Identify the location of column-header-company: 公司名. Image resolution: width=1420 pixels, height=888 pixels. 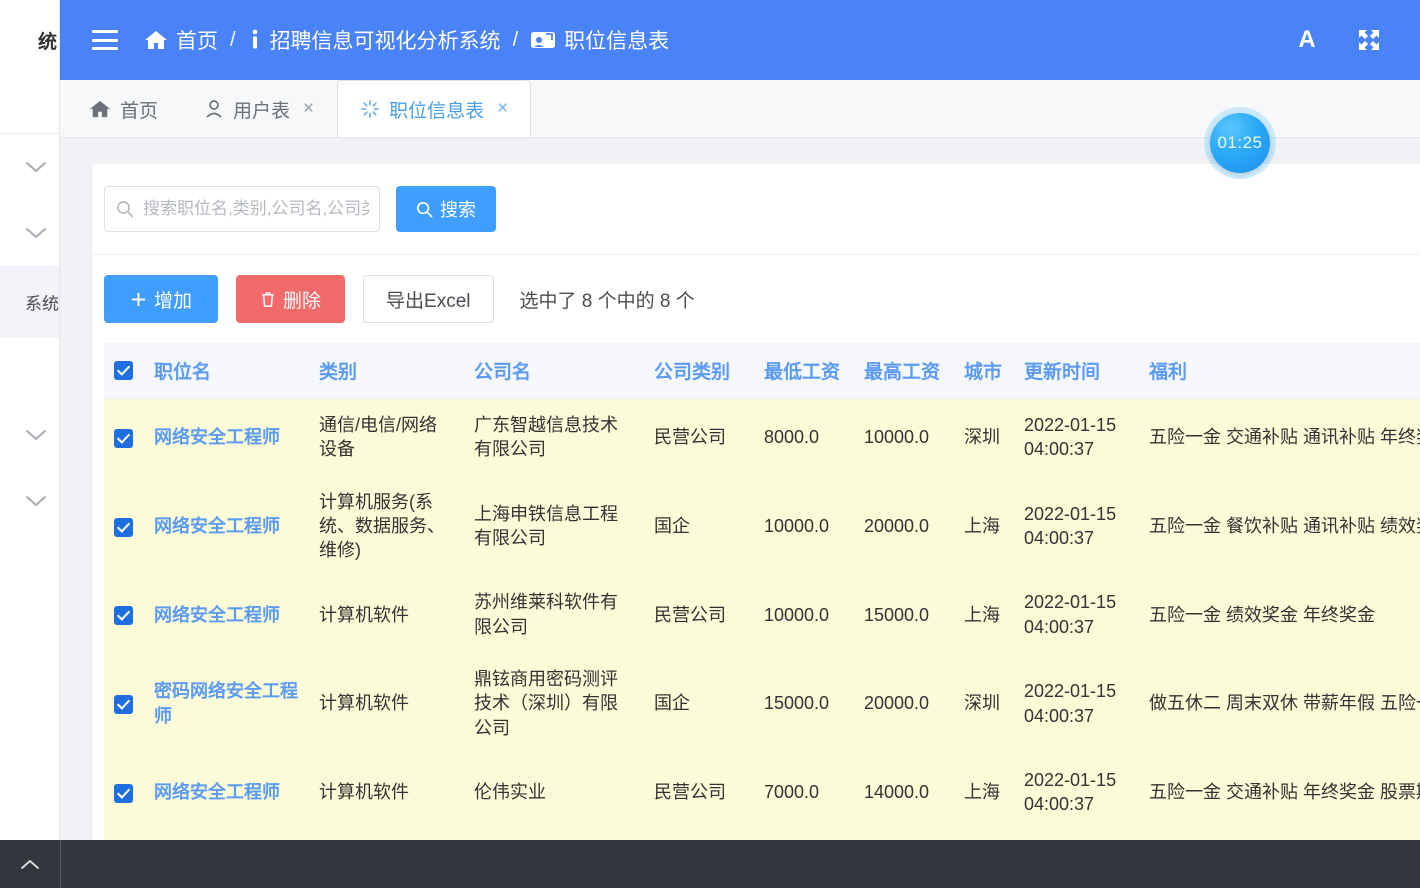
(554, 371).